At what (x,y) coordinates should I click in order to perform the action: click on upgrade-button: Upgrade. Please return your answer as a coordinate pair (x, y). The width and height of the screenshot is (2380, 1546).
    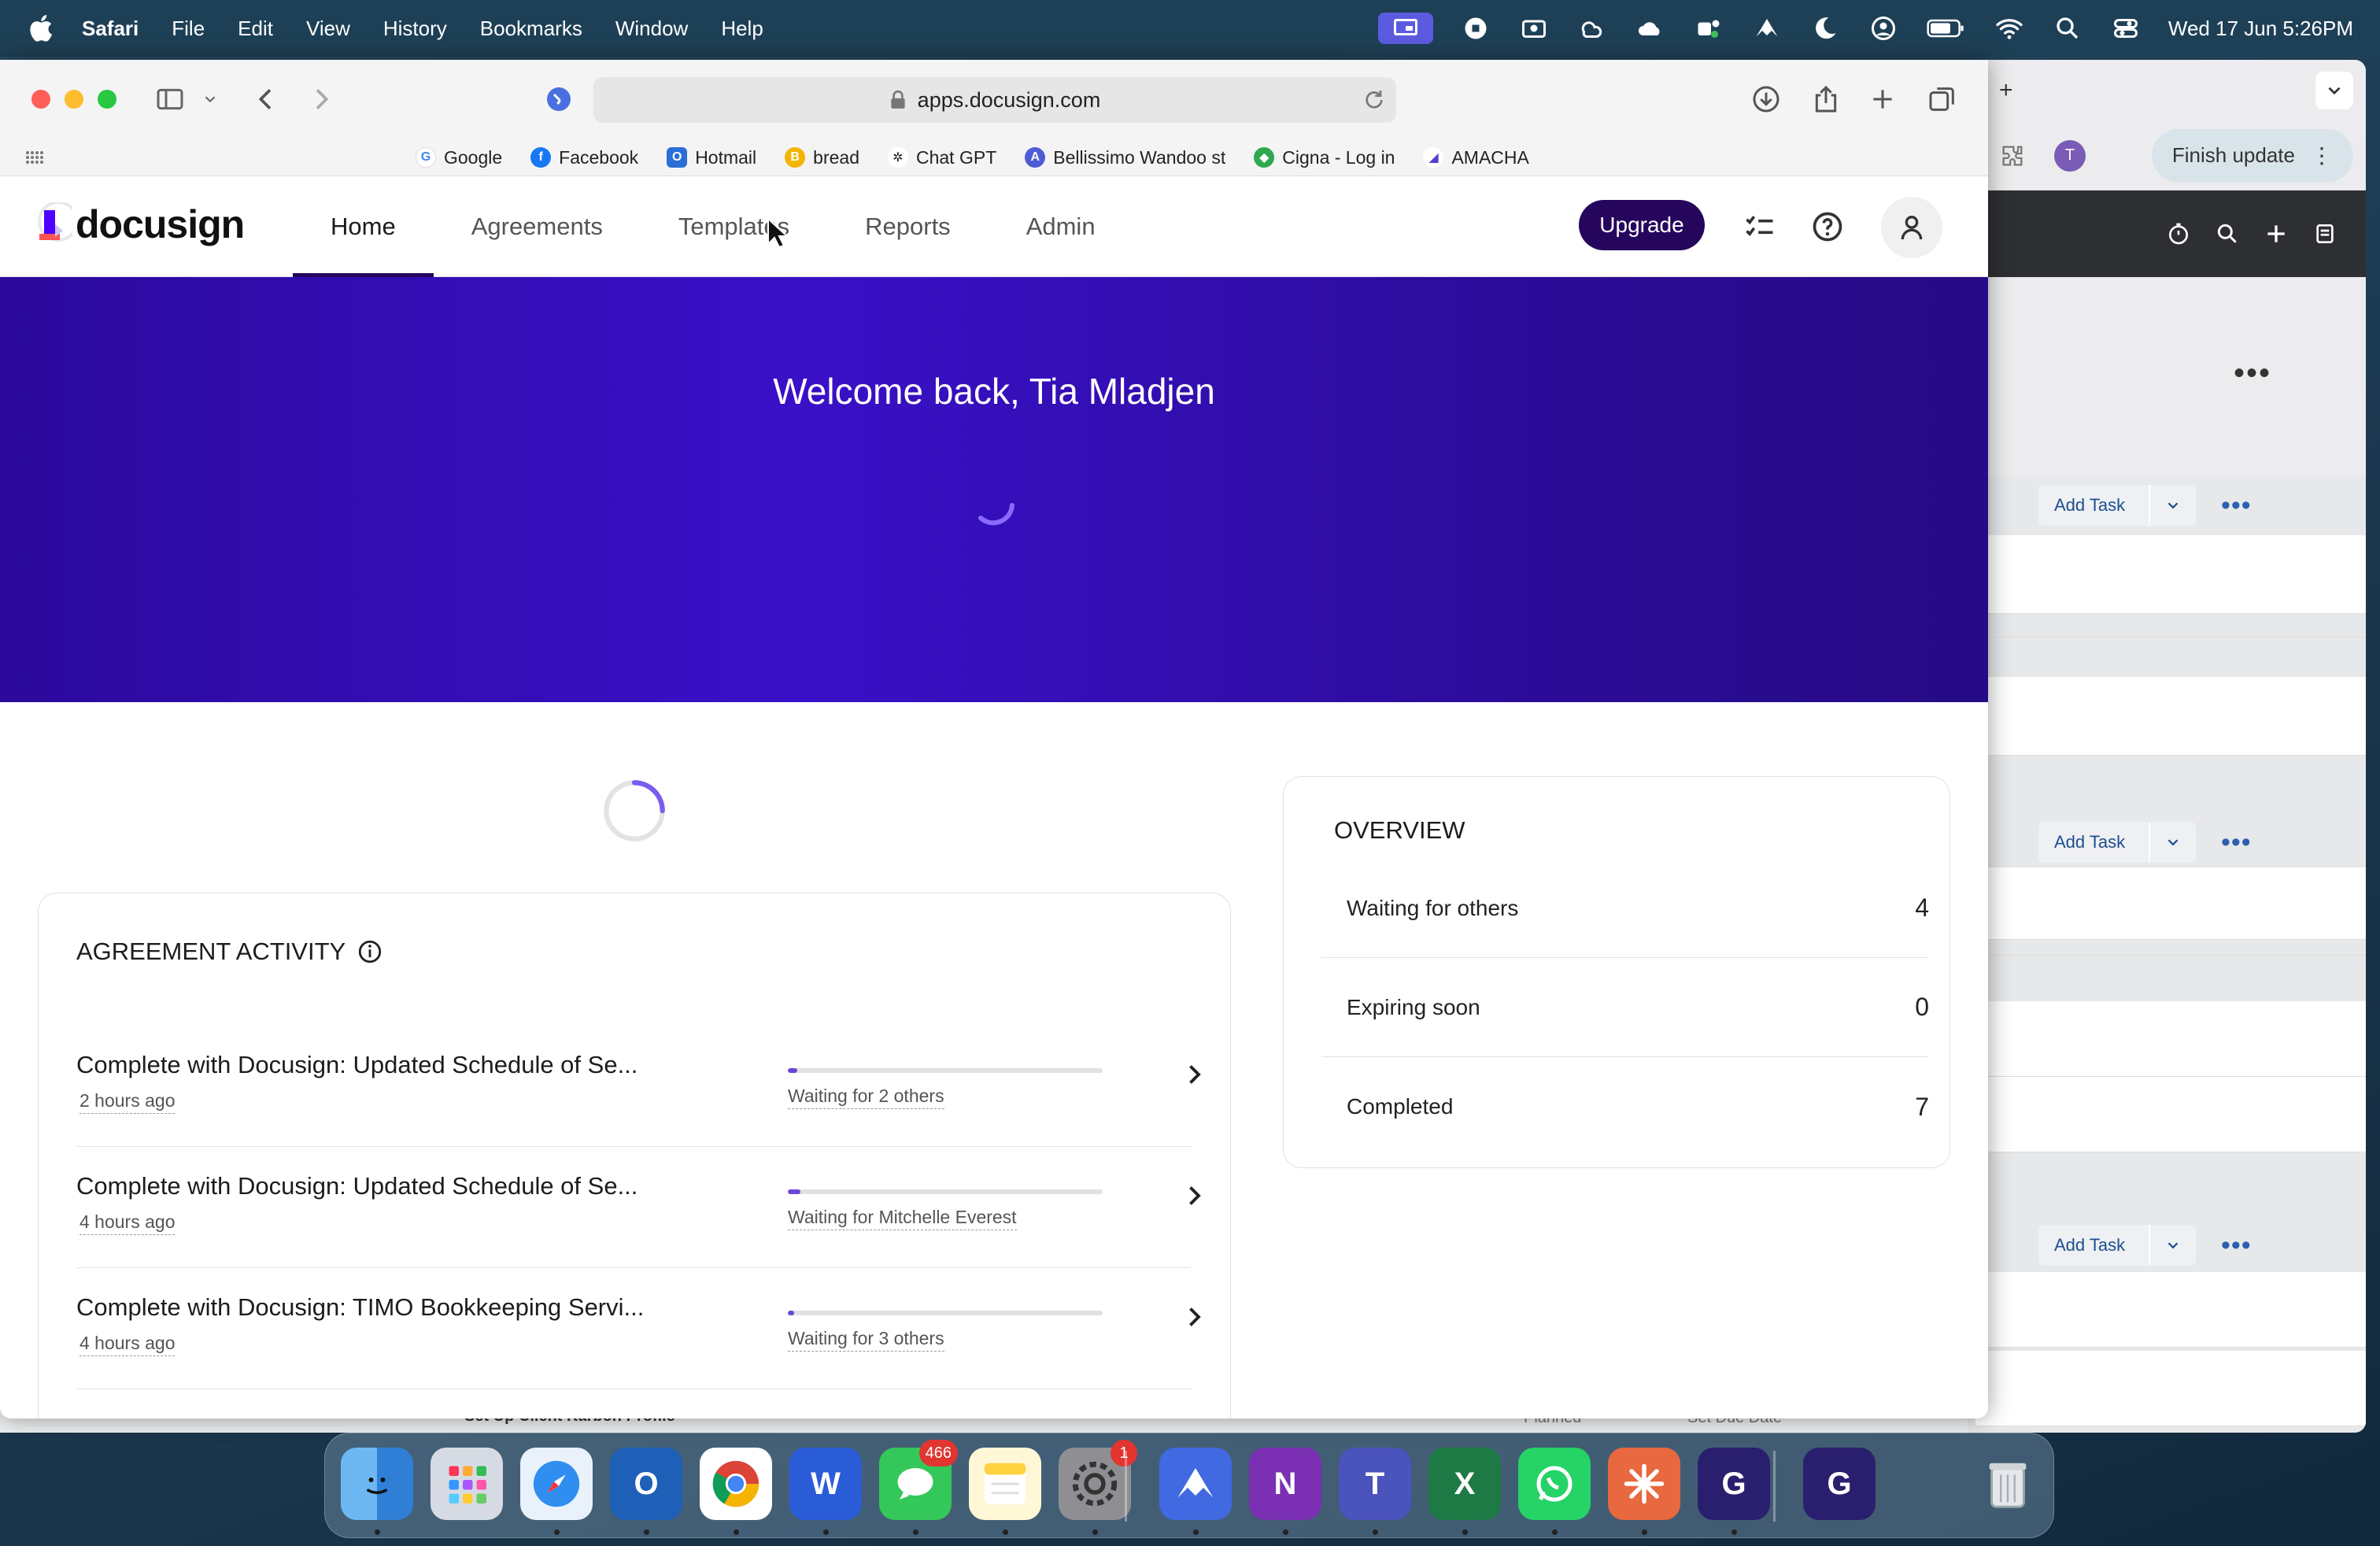
    Looking at the image, I should click on (1642, 225).